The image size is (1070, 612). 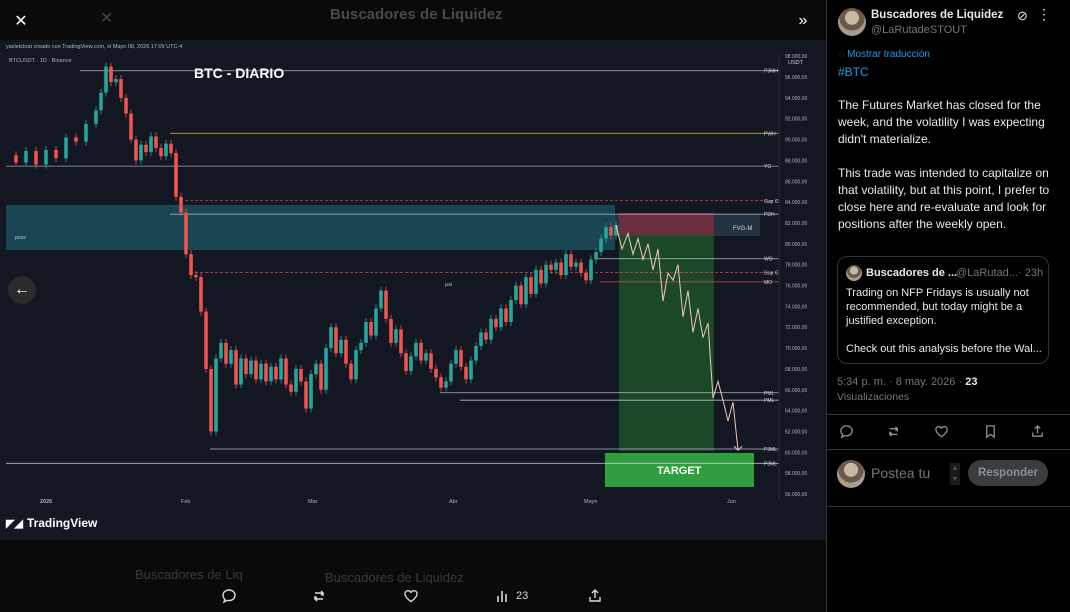 What do you see at coordinates (802, 297) in the screenshot?
I see `axis-bg` at bounding box center [802, 297].